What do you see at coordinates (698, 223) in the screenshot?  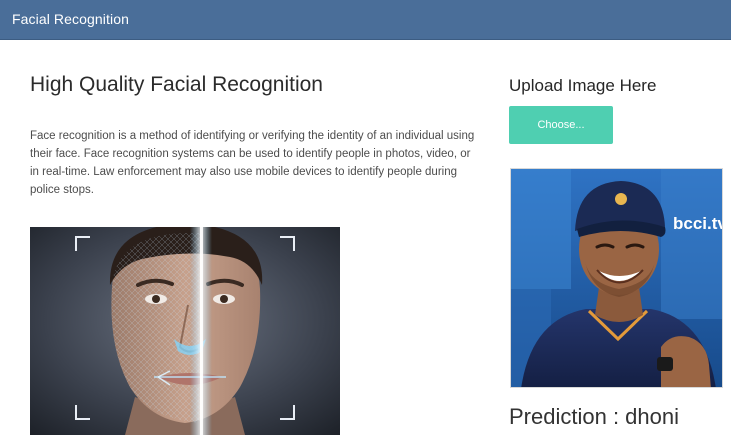 I see `backdrop-logo-text: bcci.tv` at bounding box center [698, 223].